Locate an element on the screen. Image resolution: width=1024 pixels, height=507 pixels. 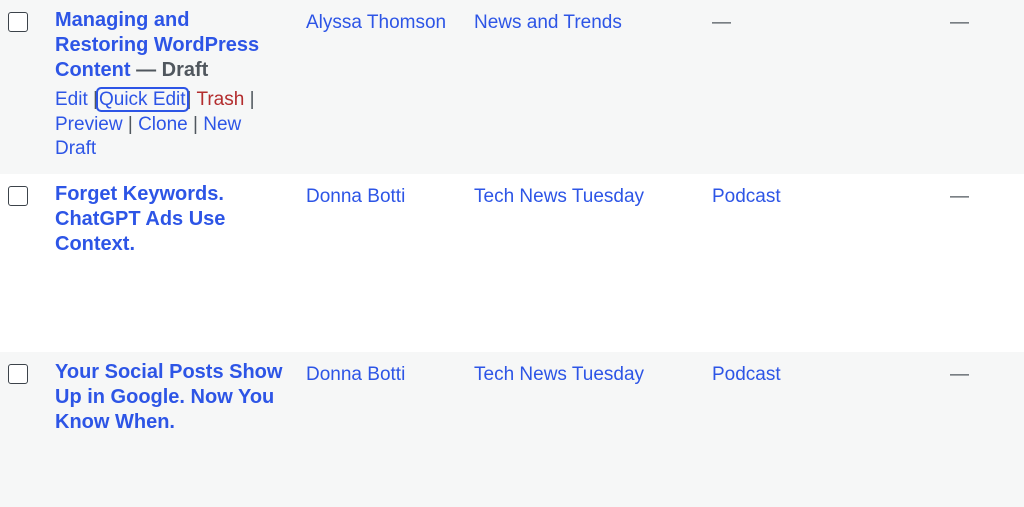
edit-link: Edit is located at coordinates (71, 99).